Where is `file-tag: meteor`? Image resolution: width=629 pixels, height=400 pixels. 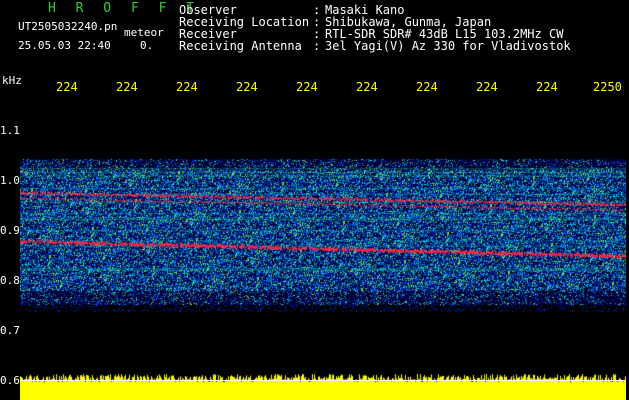 file-tag: meteor is located at coordinates (144, 32).